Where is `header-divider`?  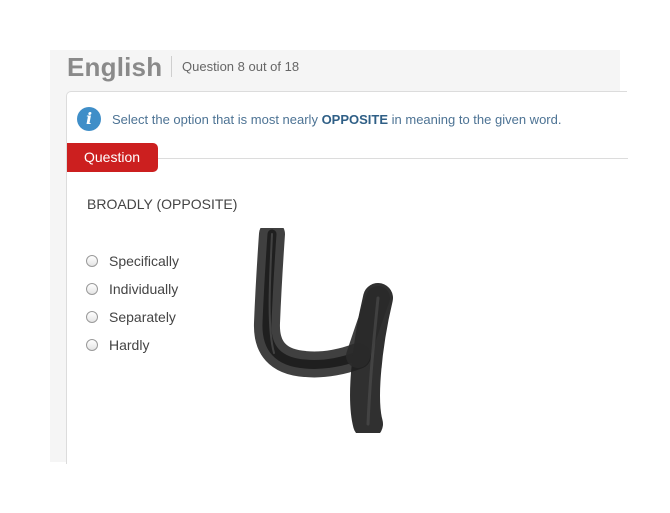 header-divider is located at coordinates (171, 66).